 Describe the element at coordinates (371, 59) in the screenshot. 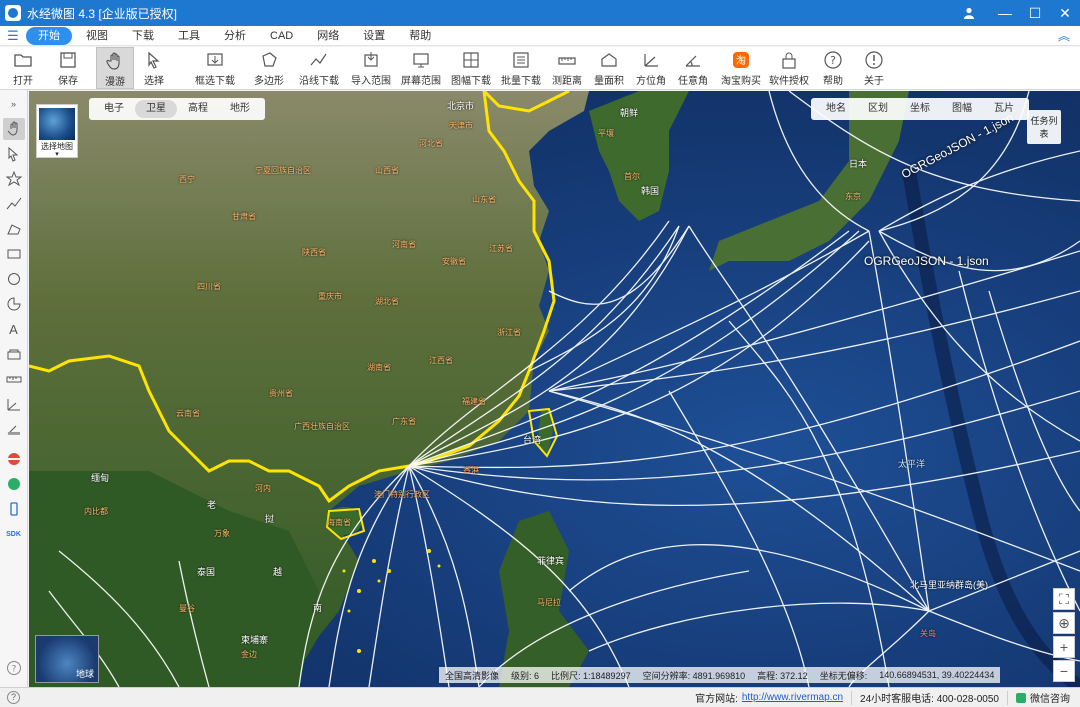

I see `import-range-icon` at that location.